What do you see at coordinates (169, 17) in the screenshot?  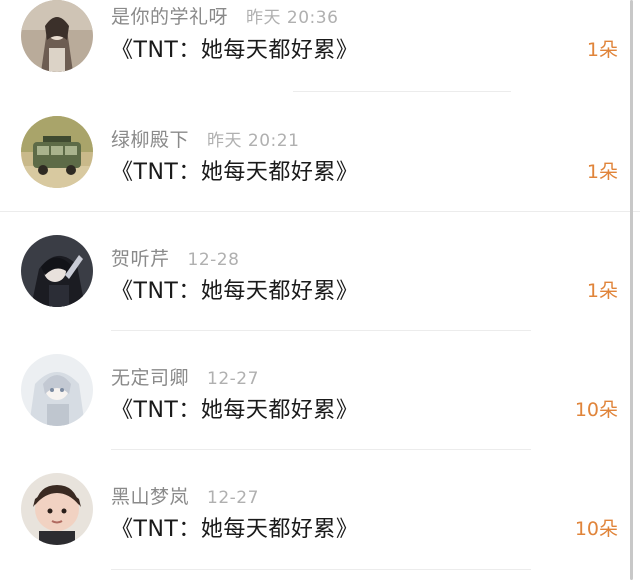 I see `user-name: 是你的学礼呀` at bounding box center [169, 17].